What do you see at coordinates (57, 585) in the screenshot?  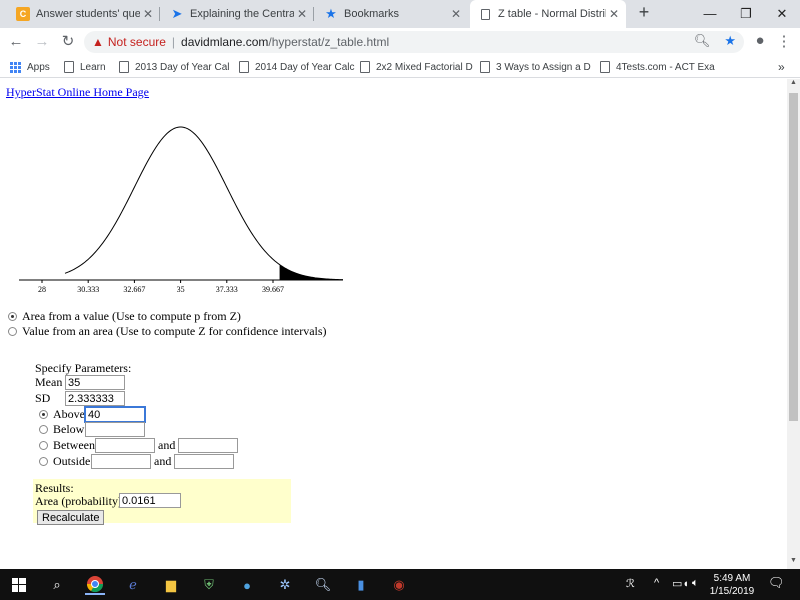 I see `search-icon: ⌕` at bounding box center [57, 585].